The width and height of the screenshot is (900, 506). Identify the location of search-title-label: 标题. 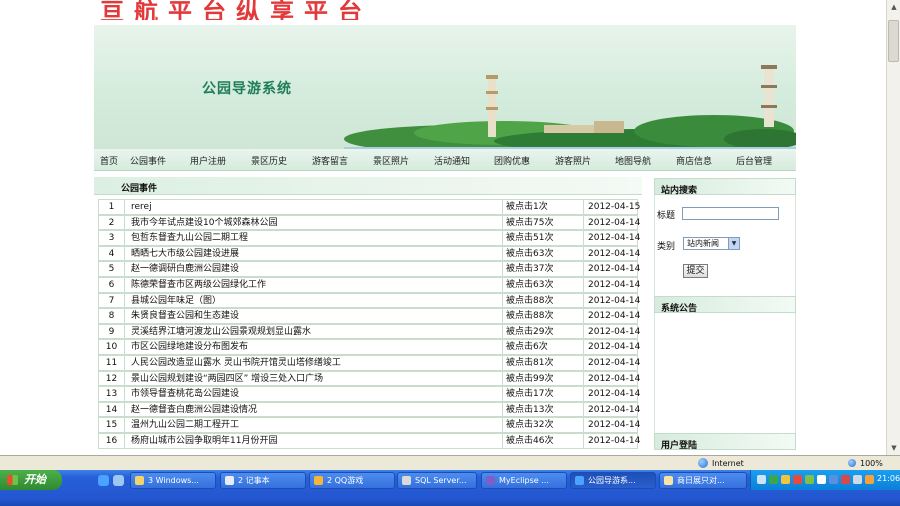
(666, 216).